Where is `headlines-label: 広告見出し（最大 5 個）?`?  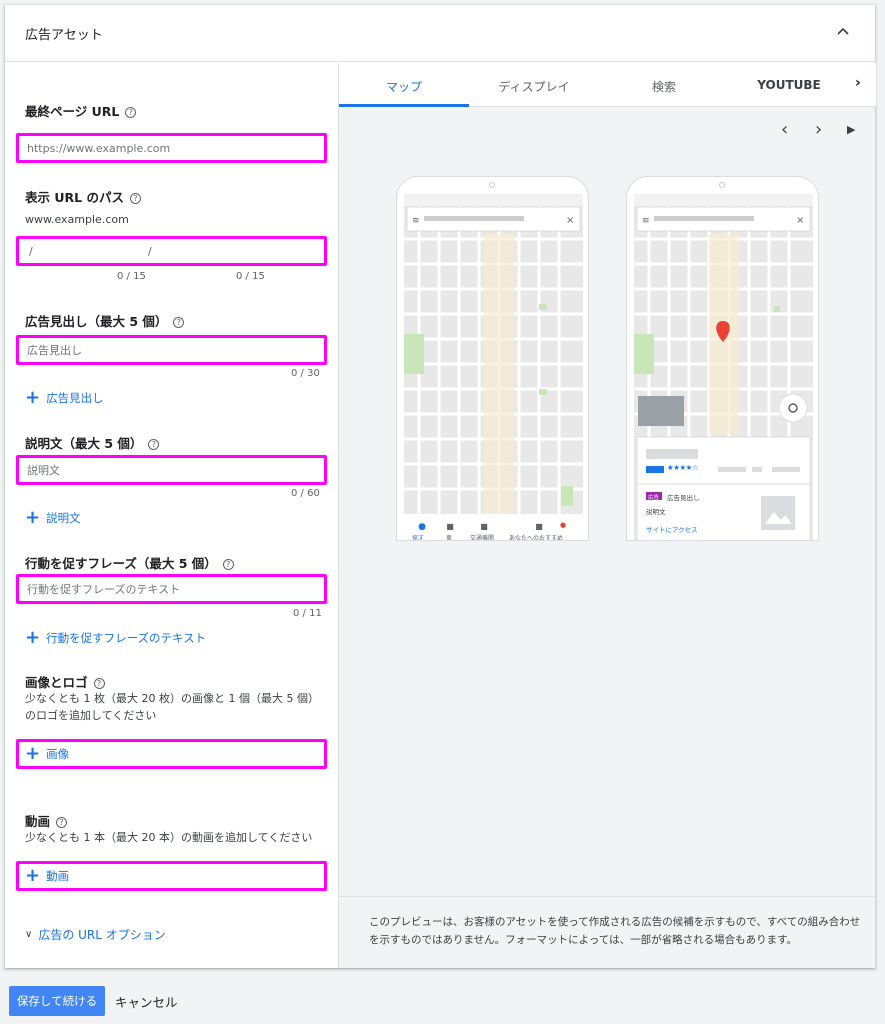
headlines-label: 広告見出し（最大 5 個）? is located at coordinates (105, 320).